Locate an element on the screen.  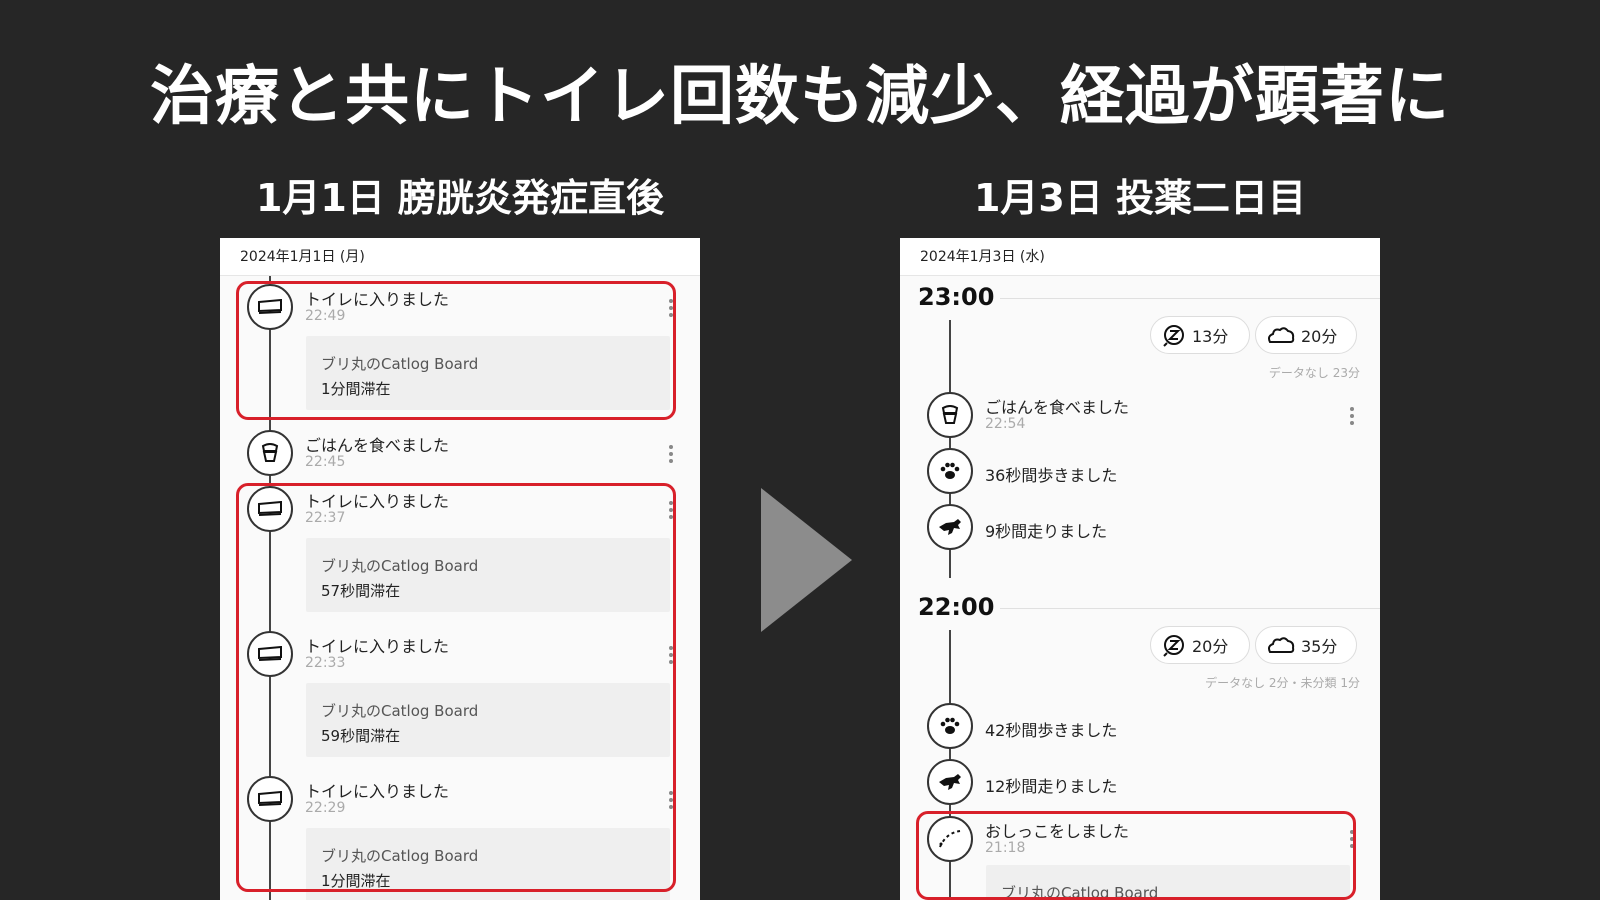
event-time: 22:45 is located at coordinates (325, 462).